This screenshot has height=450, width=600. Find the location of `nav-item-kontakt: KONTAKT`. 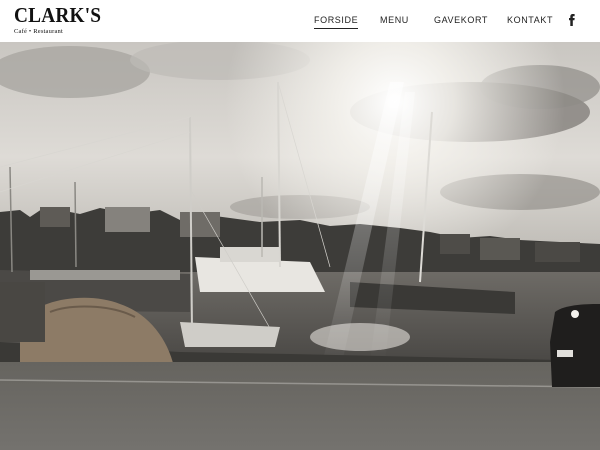

nav-item-kontakt: KONTAKT is located at coordinates (530, 20).